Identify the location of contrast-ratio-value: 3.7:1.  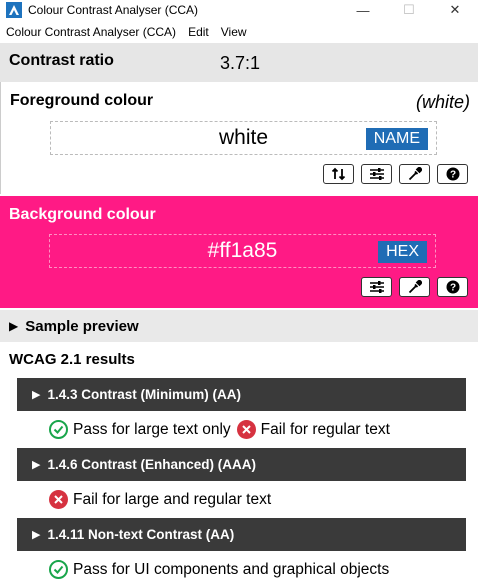
(240, 63).